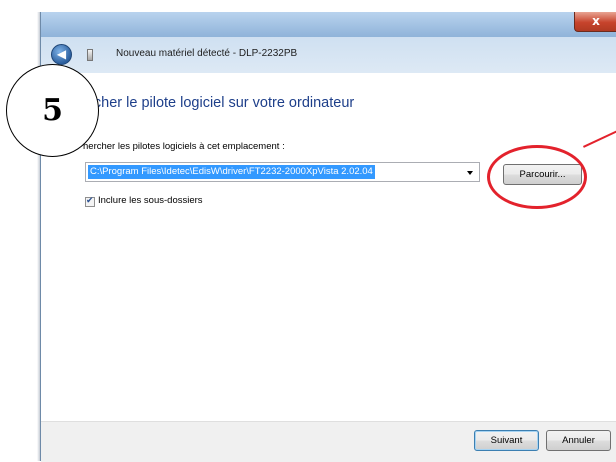 This screenshot has height=462, width=616. Describe the element at coordinates (506, 440) in the screenshot. I see `next-button: Suivant` at that location.